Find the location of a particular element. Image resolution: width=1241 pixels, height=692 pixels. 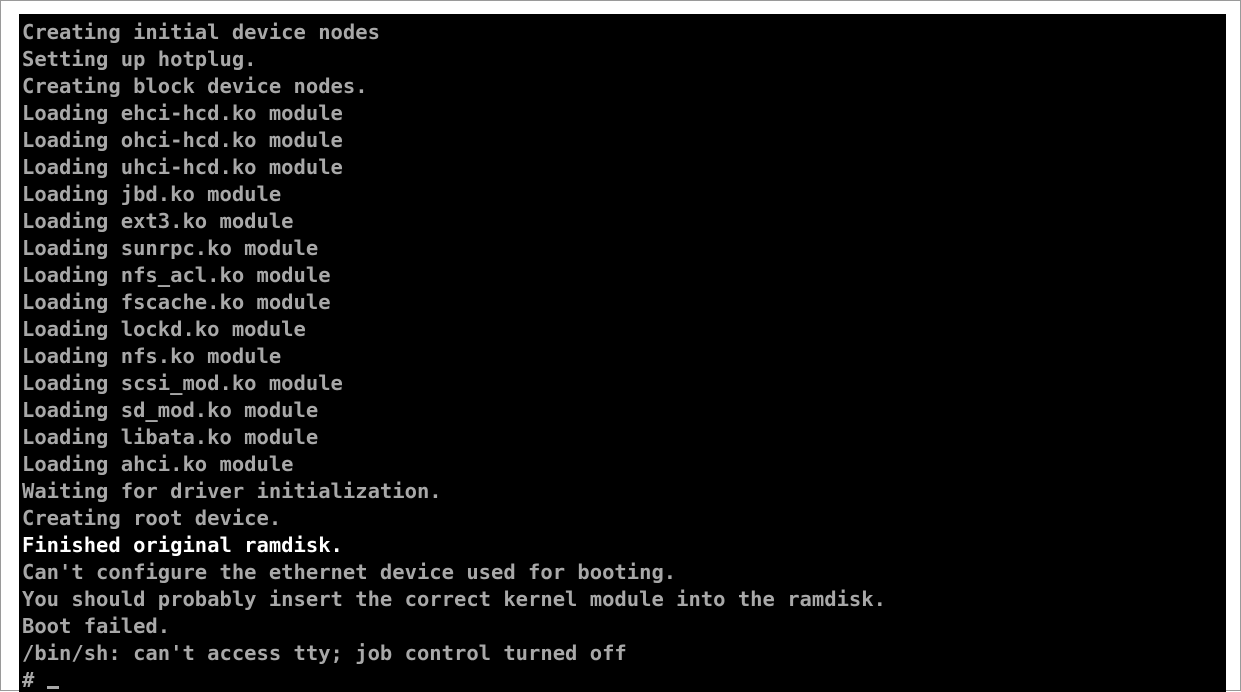

console-line: Setting up hotplug. is located at coordinates (139, 59).